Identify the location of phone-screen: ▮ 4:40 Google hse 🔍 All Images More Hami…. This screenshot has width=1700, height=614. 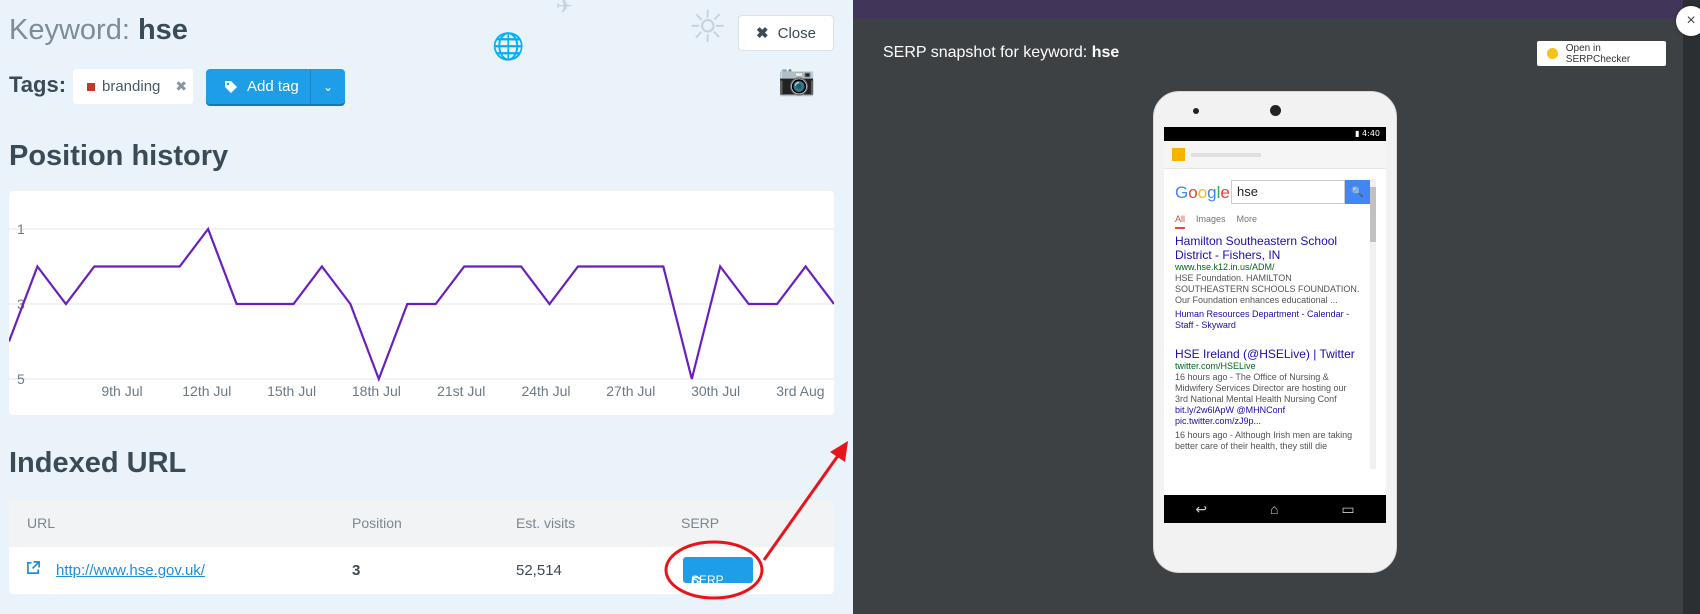
(1275, 325).